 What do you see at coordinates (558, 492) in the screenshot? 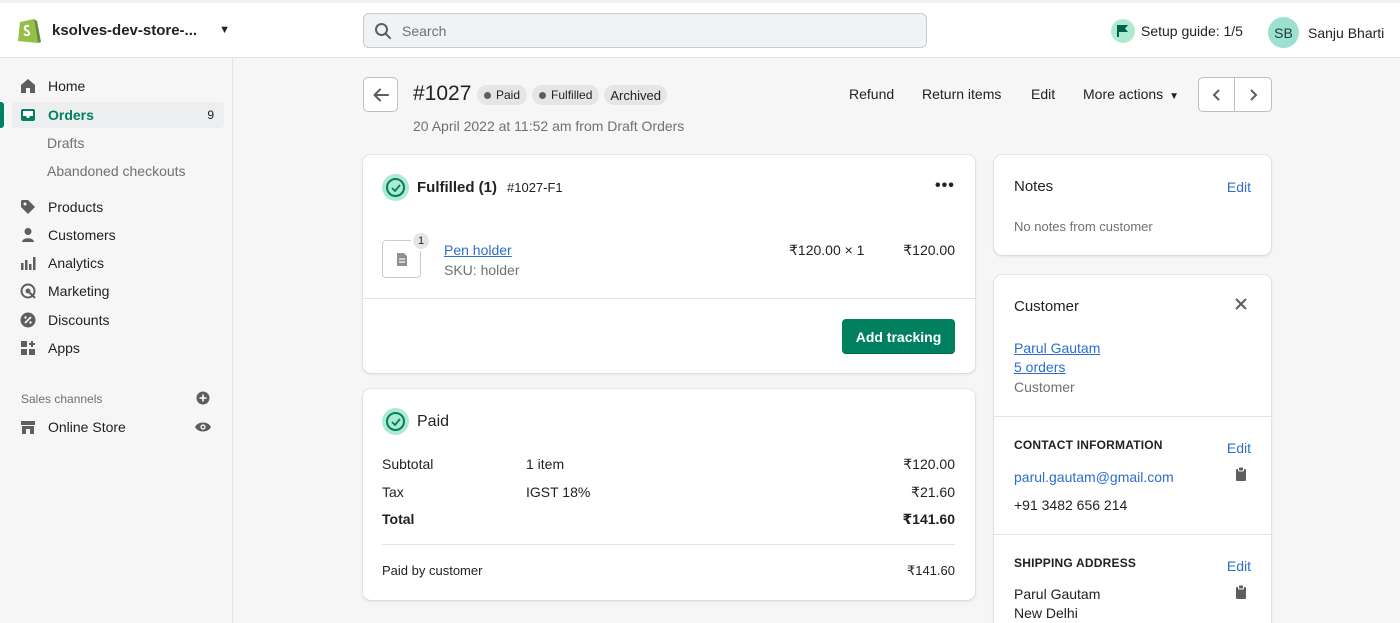
I see `tax-detail: IGST 18%` at bounding box center [558, 492].